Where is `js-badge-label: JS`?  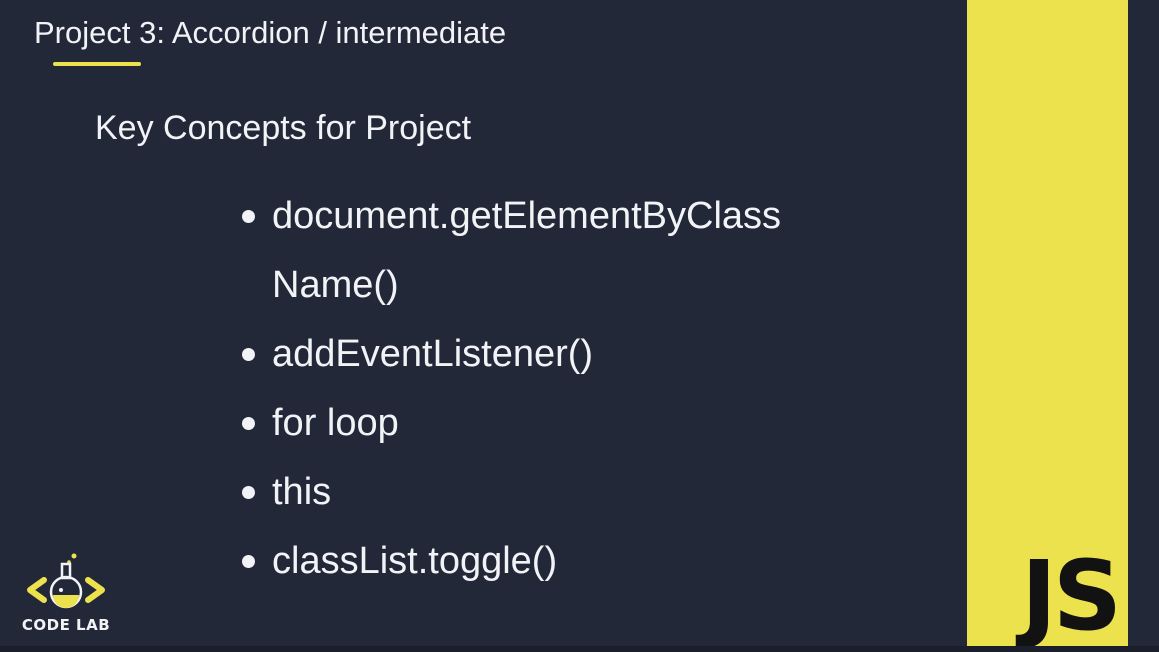 js-badge-label: JS is located at coordinates (1071, 596).